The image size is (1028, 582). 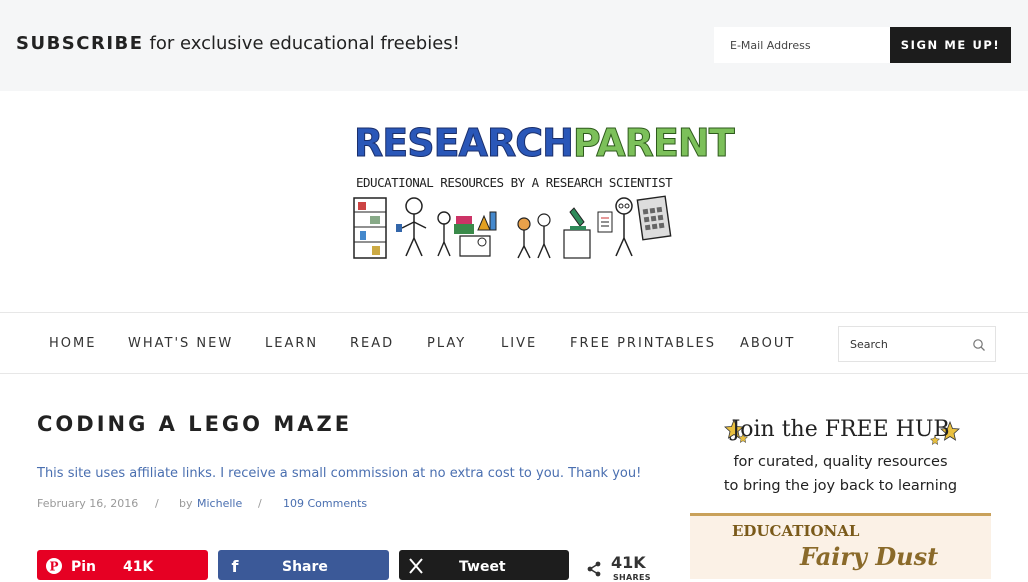 I want to click on nav-item-free-printables: FREE PRINTABLES, so click(x=643, y=343).